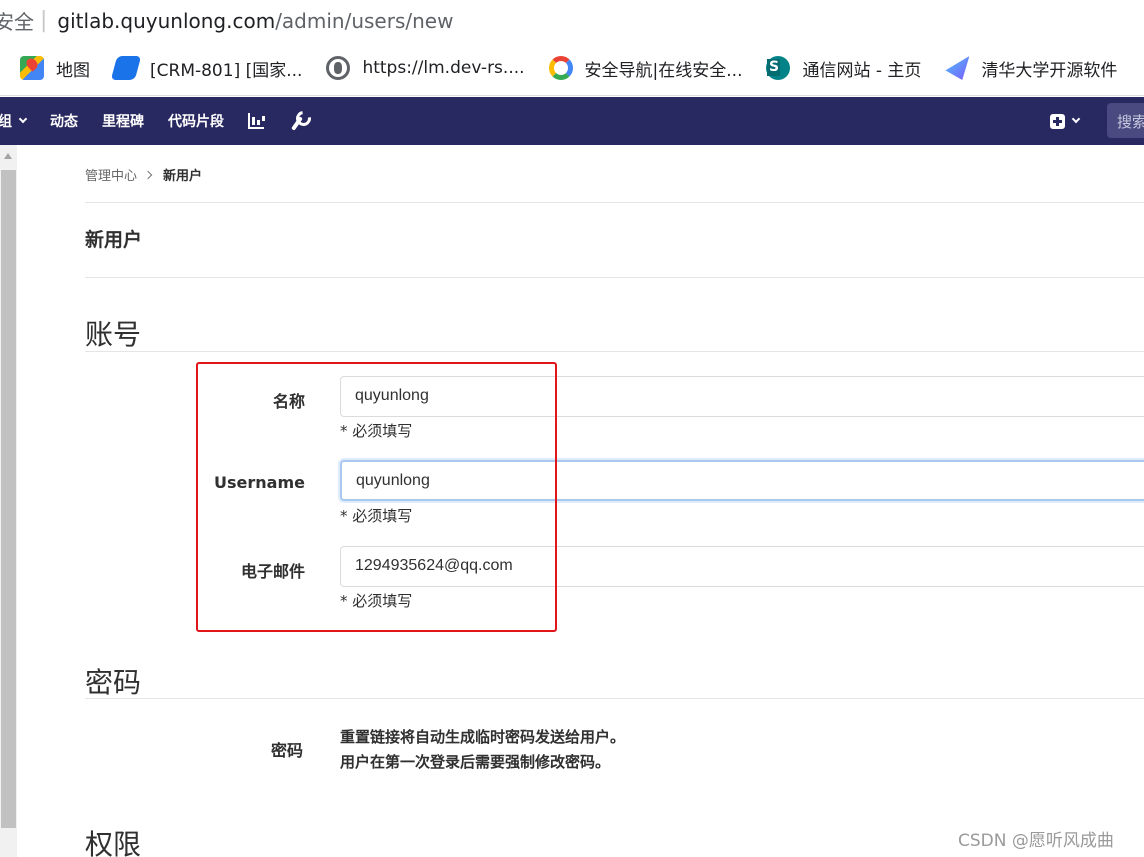  Describe the element at coordinates (17, 20) in the screenshot. I see `security-indicator: 安全` at that location.